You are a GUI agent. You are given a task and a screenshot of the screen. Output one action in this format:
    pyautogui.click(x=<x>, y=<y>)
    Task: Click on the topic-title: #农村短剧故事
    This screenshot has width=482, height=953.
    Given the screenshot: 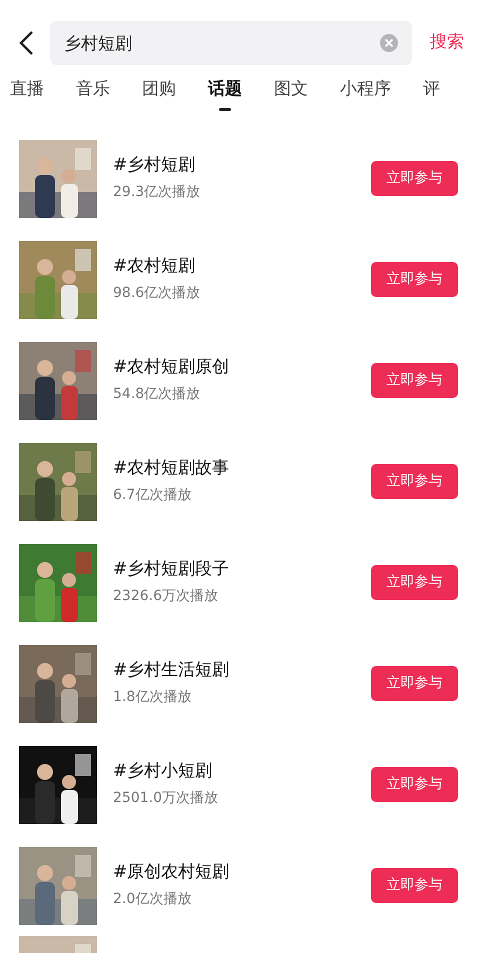 What is the action you would take?
    pyautogui.click(x=171, y=468)
    